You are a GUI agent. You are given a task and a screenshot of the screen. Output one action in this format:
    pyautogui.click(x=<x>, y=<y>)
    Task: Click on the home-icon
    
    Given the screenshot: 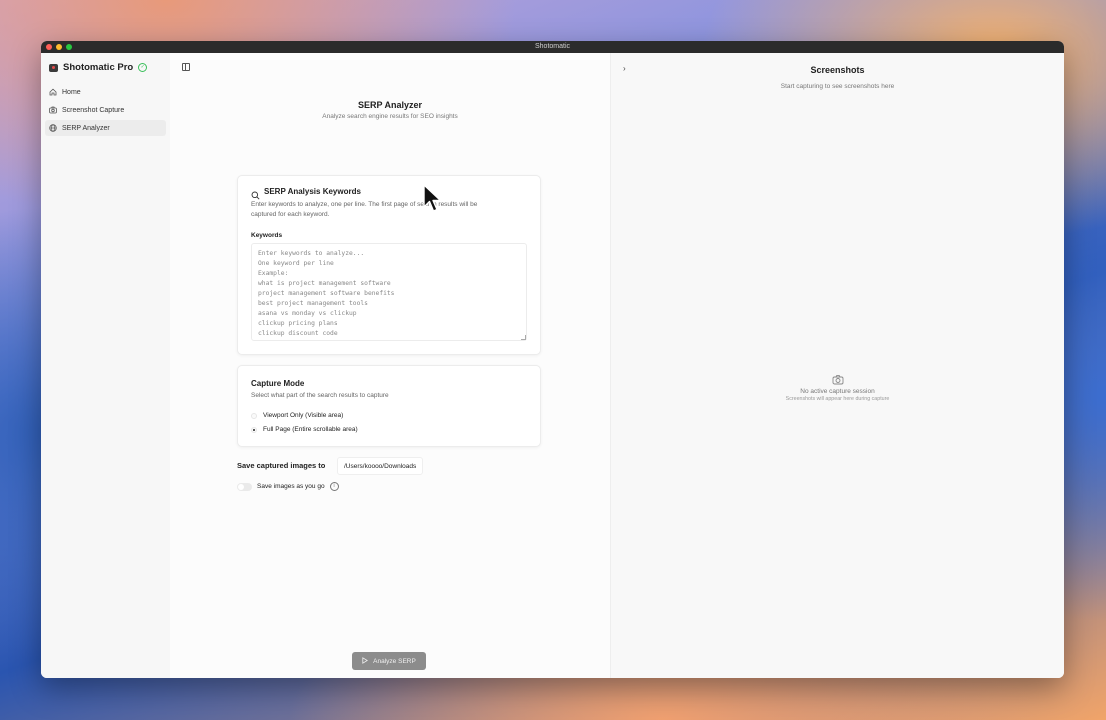 What is the action you would take?
    pyautogui.click(x=53, y=92)
    